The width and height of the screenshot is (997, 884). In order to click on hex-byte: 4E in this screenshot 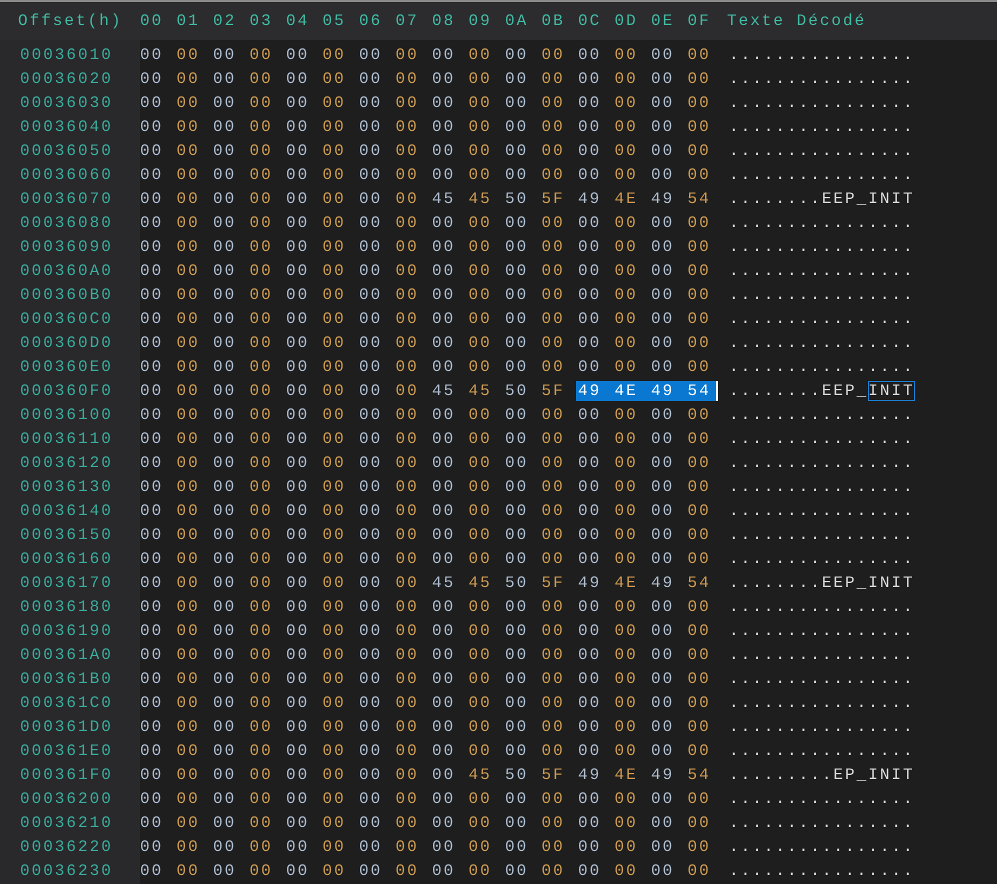, I will do `click(629, 199)`.